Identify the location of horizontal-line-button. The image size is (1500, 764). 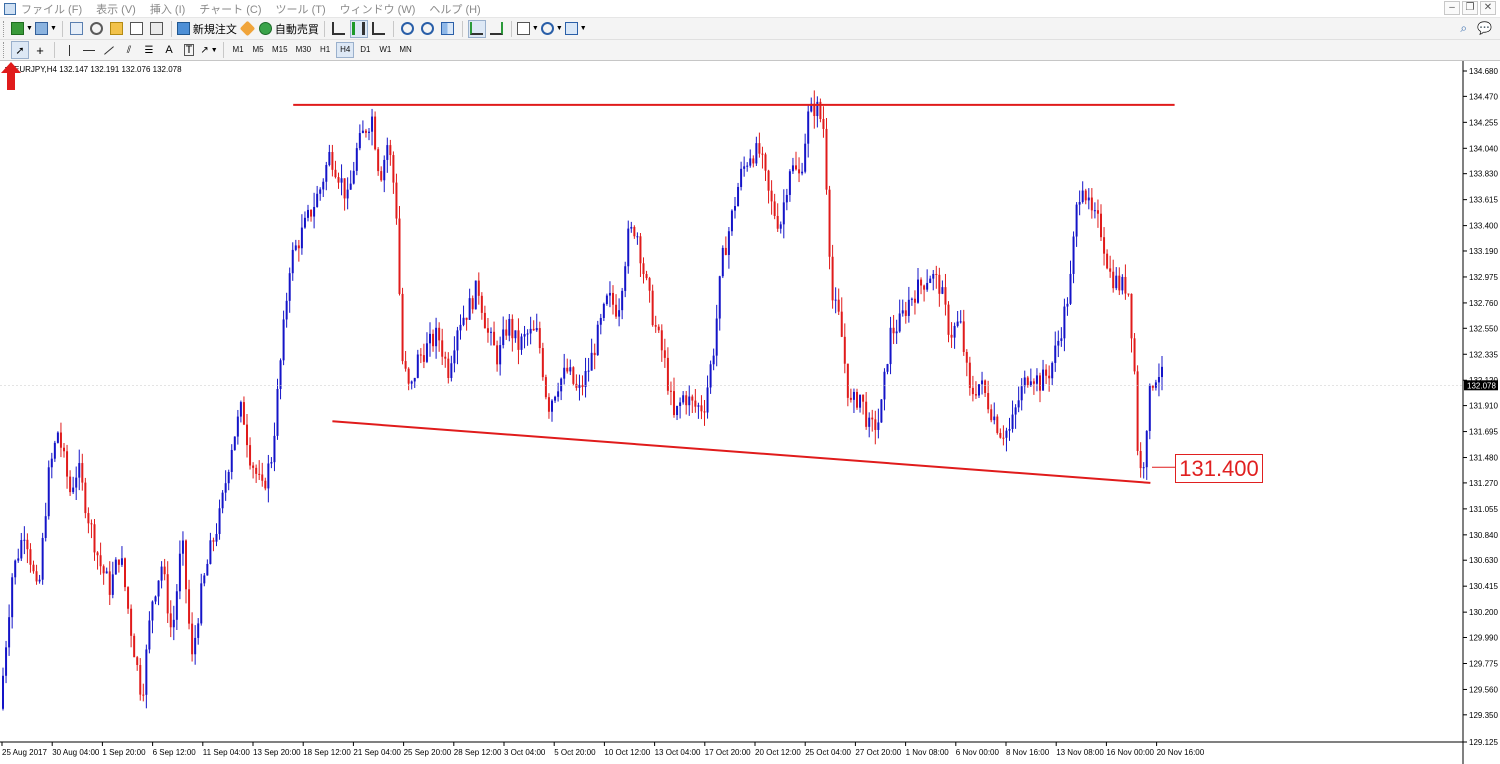
(89, 50).